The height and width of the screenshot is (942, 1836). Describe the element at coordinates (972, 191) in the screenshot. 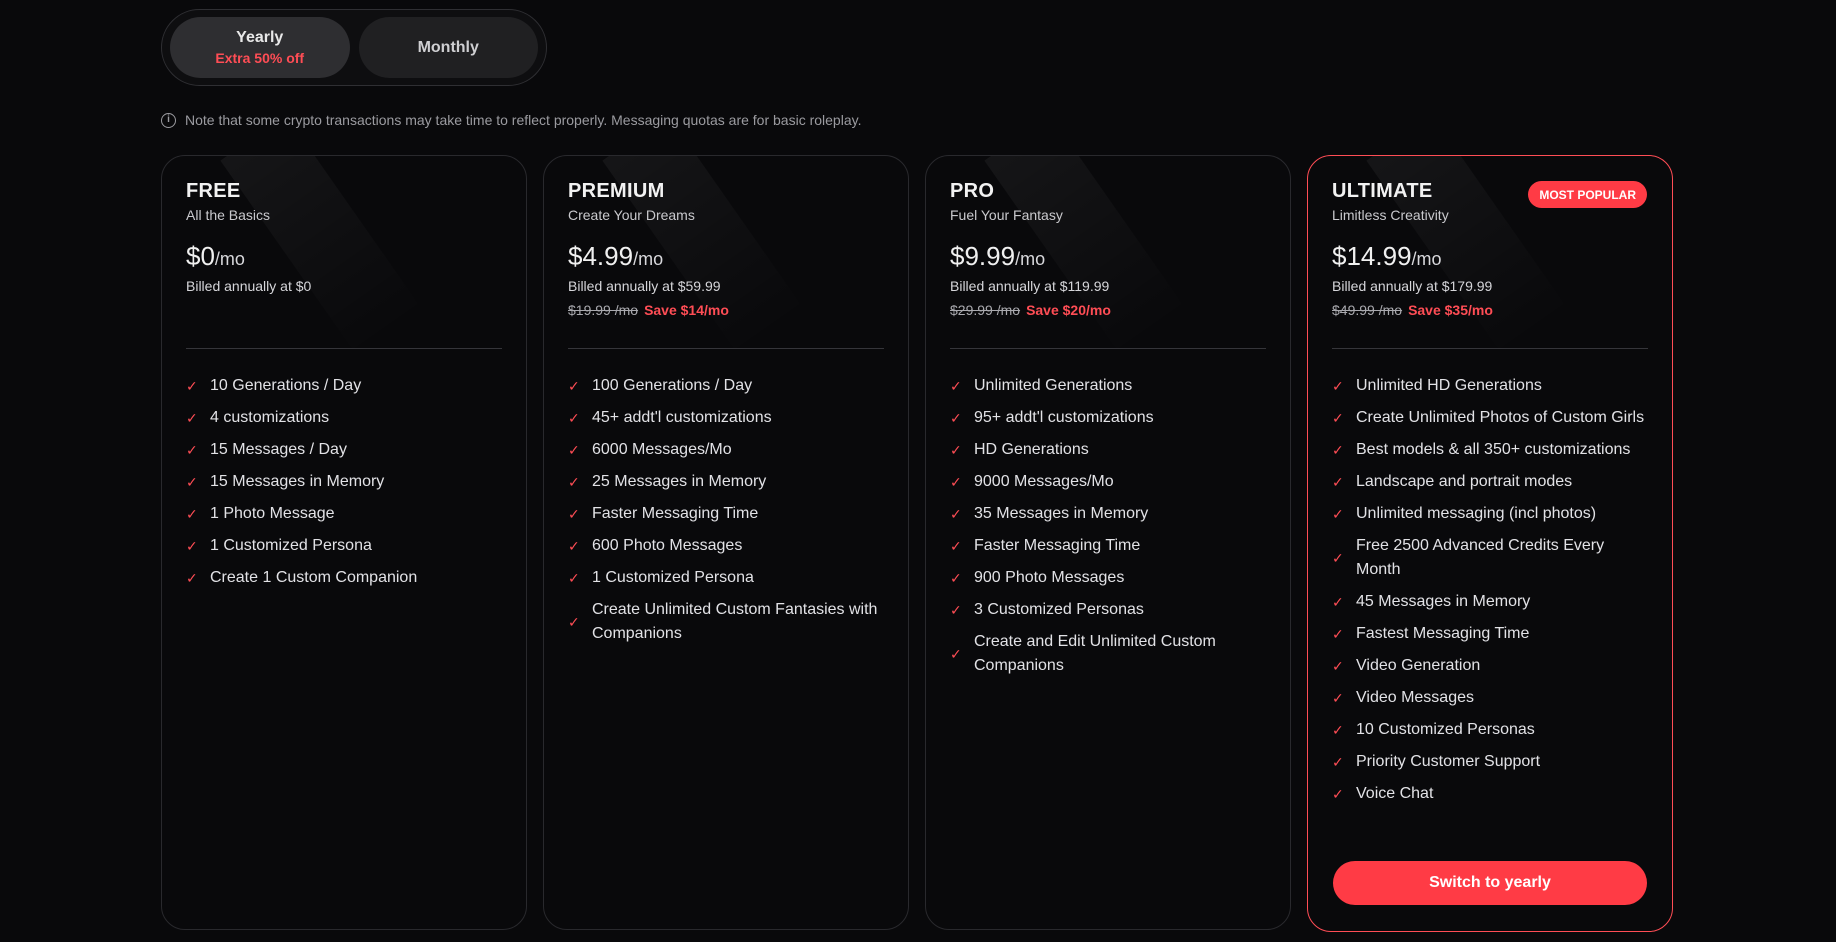

I see `plan-name: PRO` at that location.